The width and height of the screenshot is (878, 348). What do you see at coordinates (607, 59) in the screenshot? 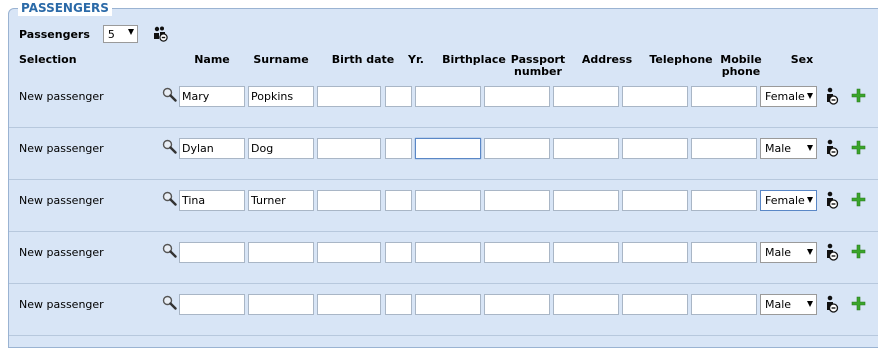
I see `col-header-address: Address` at bounding box center [607, 59].